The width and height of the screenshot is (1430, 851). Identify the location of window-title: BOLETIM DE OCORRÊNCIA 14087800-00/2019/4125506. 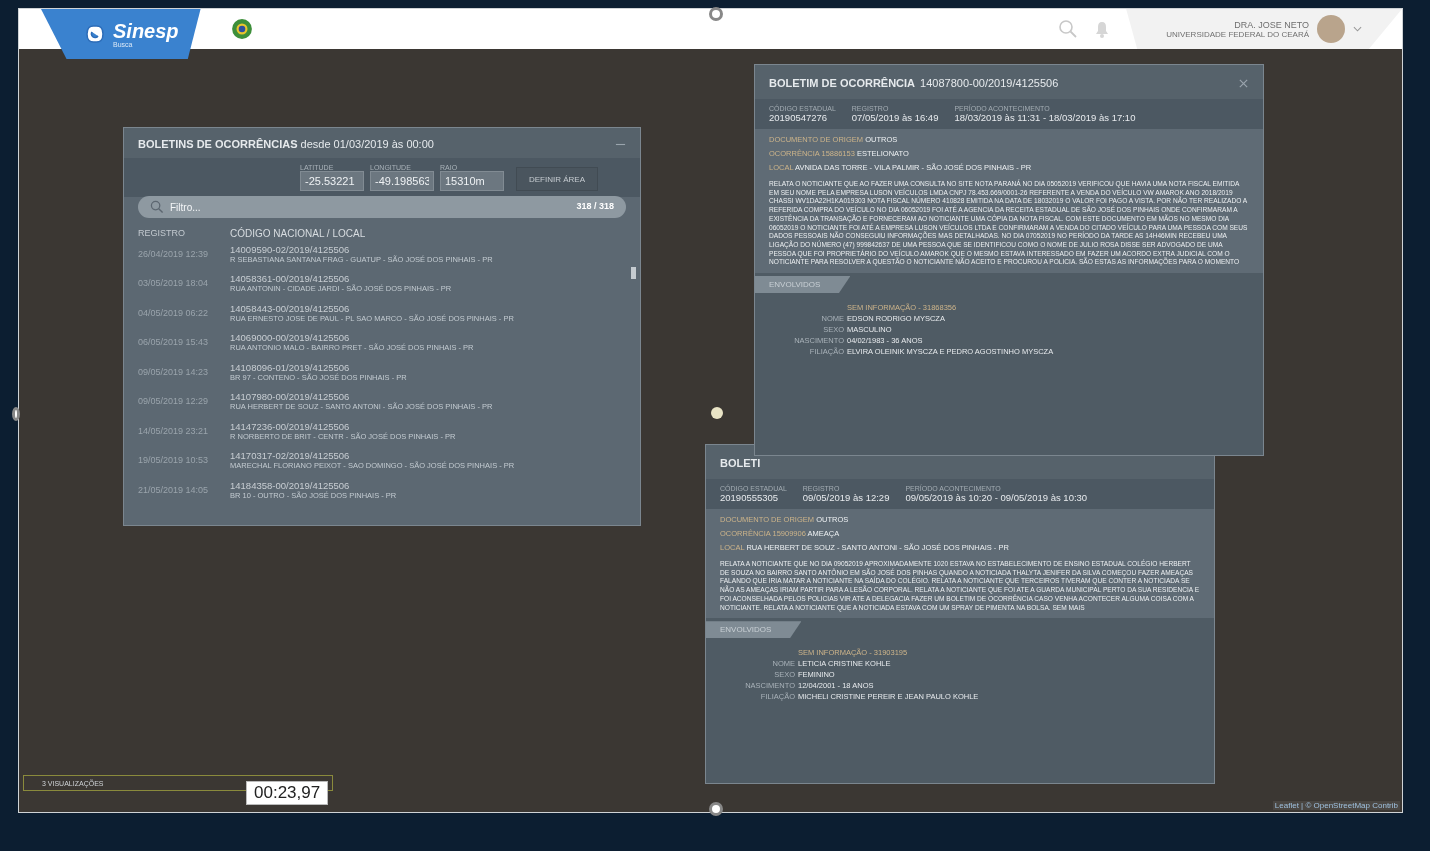
(914, 83).